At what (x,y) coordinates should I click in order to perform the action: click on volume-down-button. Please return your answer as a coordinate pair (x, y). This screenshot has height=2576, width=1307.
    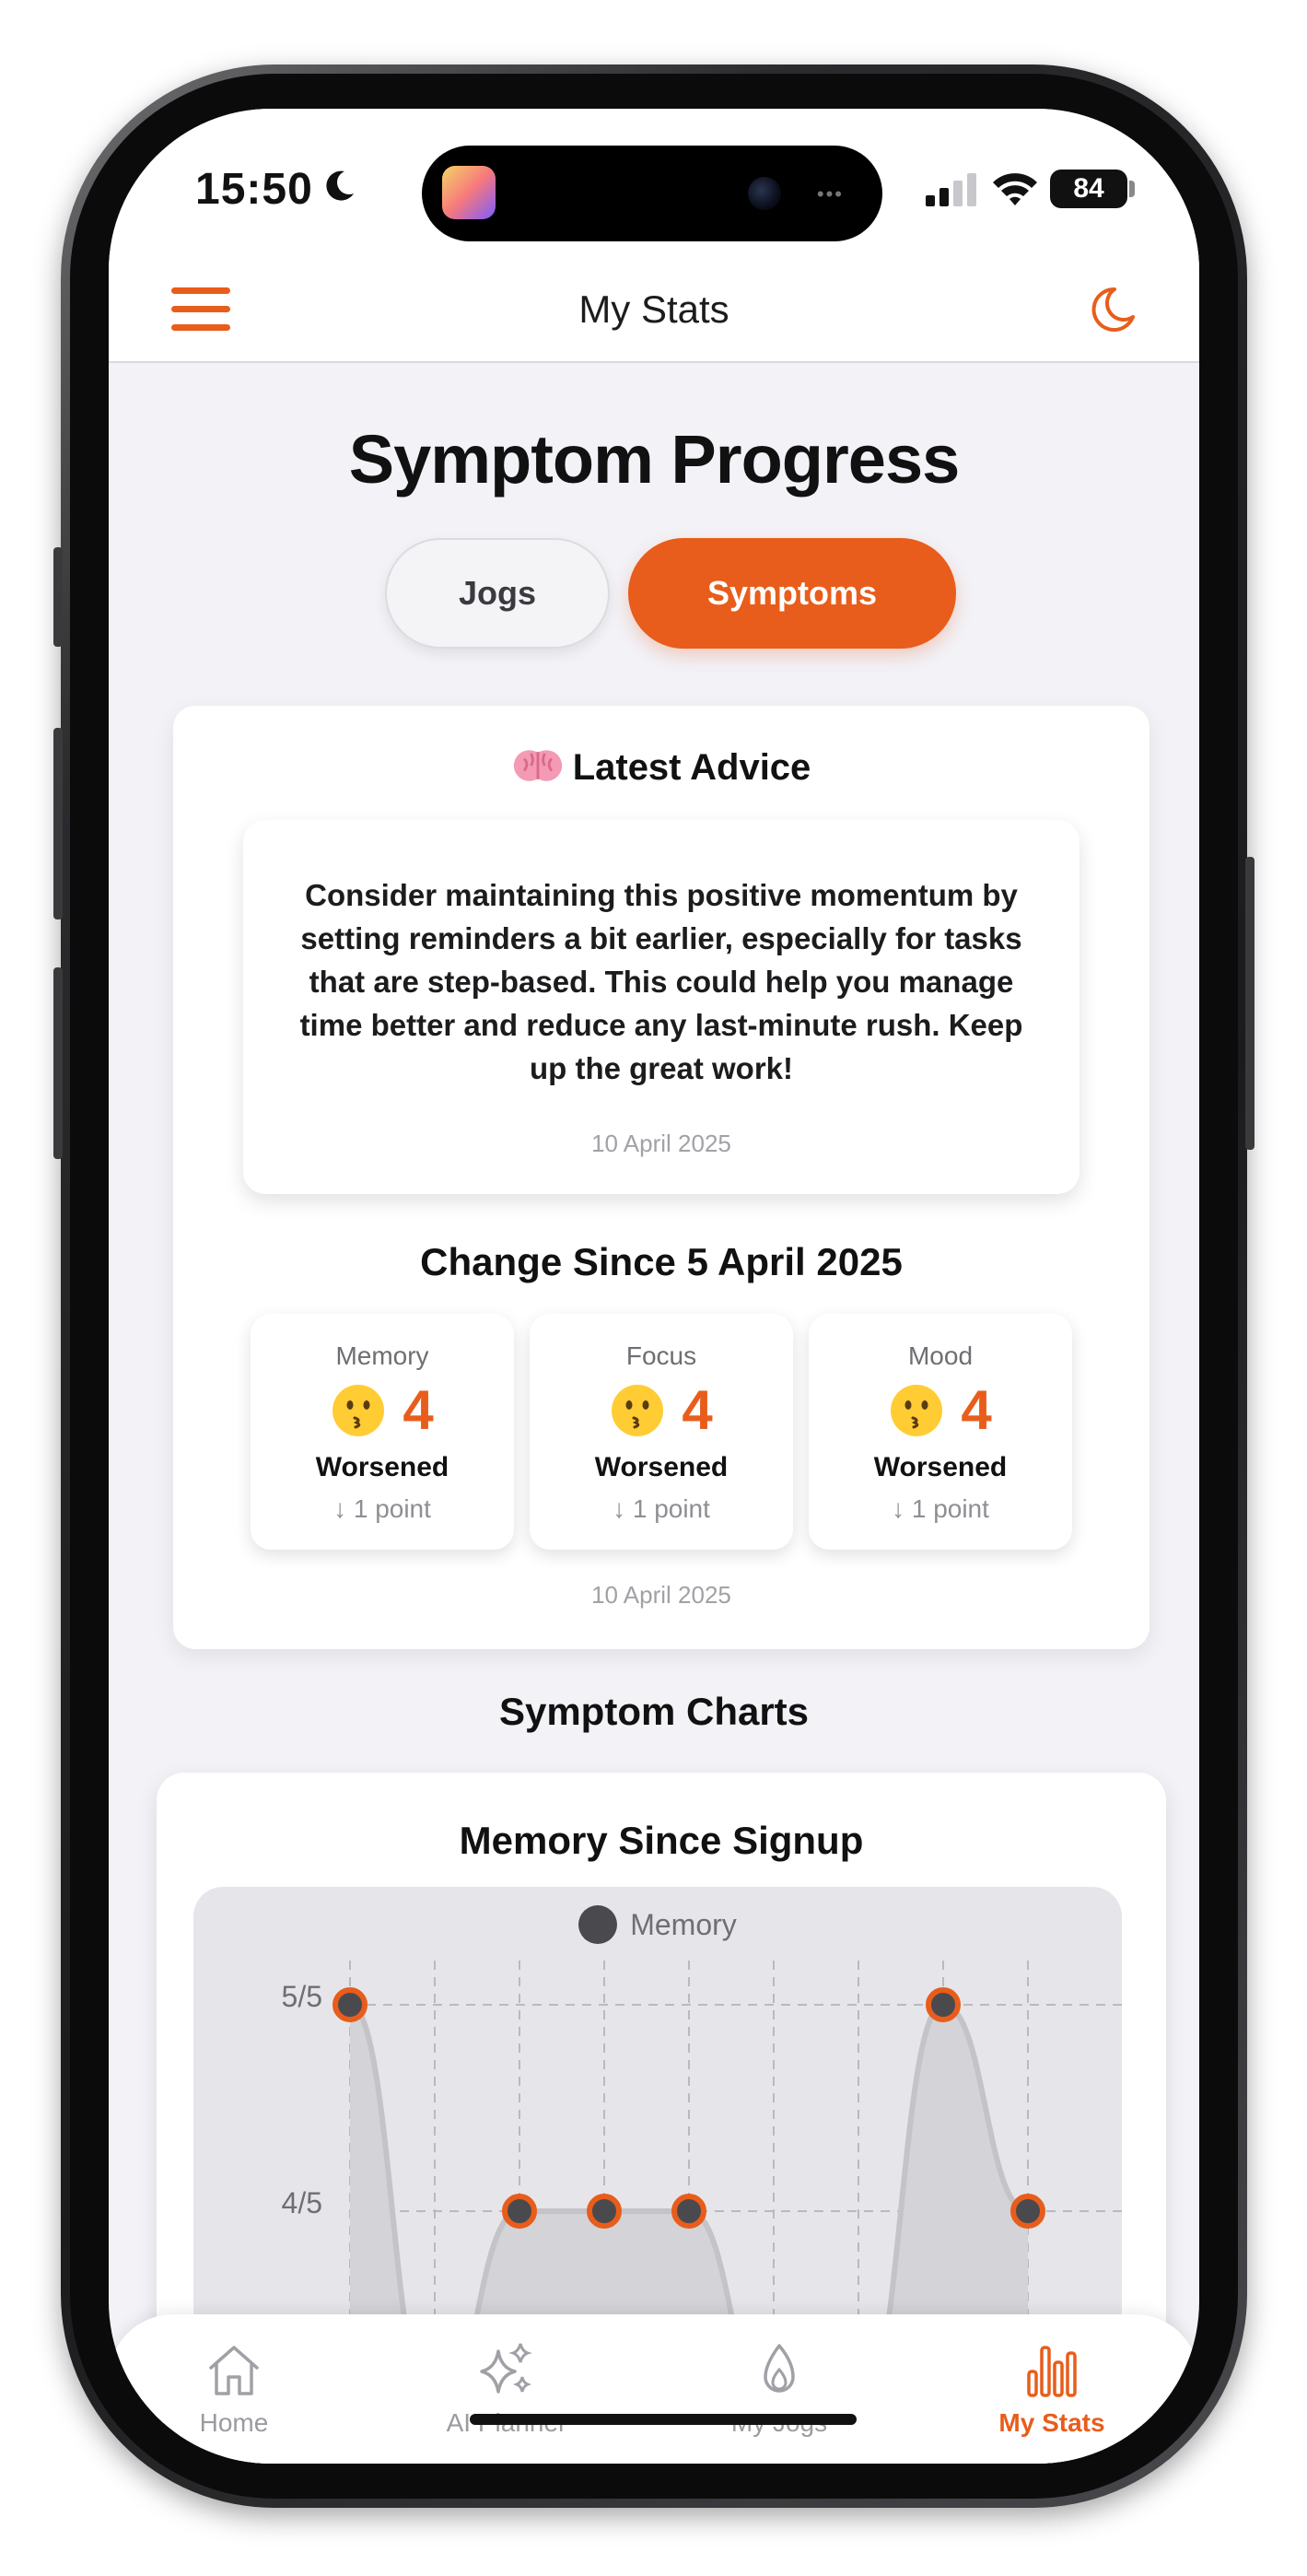
    Looking at the image, I should click on (58, 1063).